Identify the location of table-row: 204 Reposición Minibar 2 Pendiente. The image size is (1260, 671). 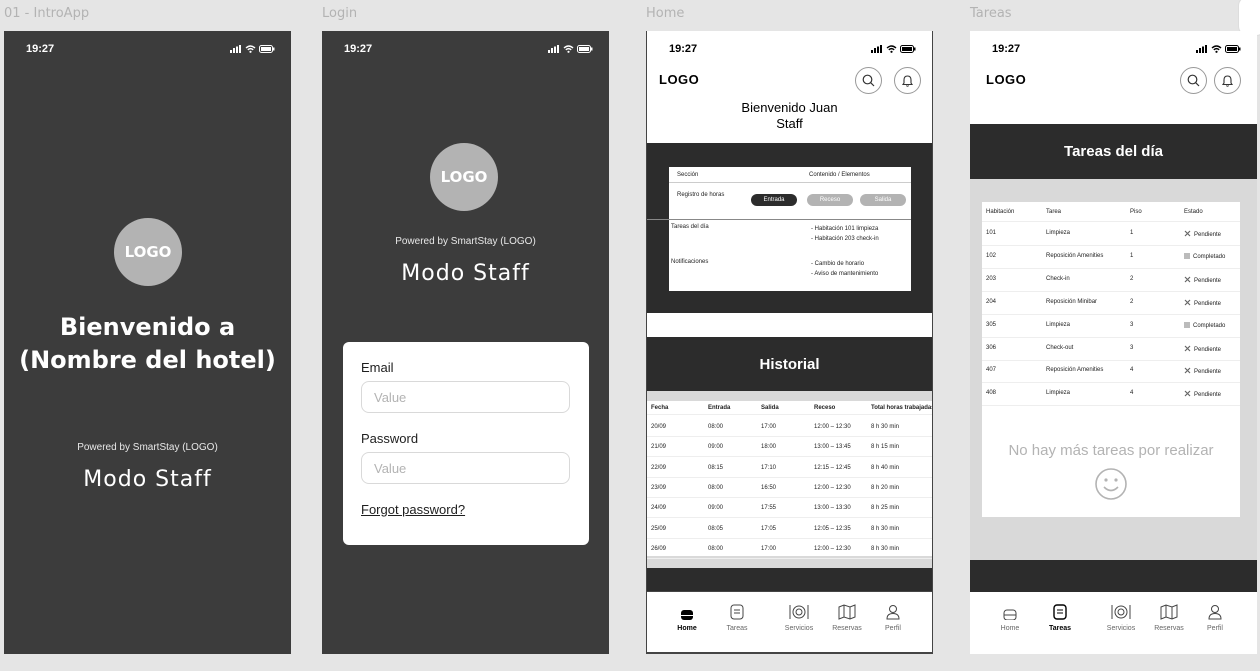
(1111, 303).